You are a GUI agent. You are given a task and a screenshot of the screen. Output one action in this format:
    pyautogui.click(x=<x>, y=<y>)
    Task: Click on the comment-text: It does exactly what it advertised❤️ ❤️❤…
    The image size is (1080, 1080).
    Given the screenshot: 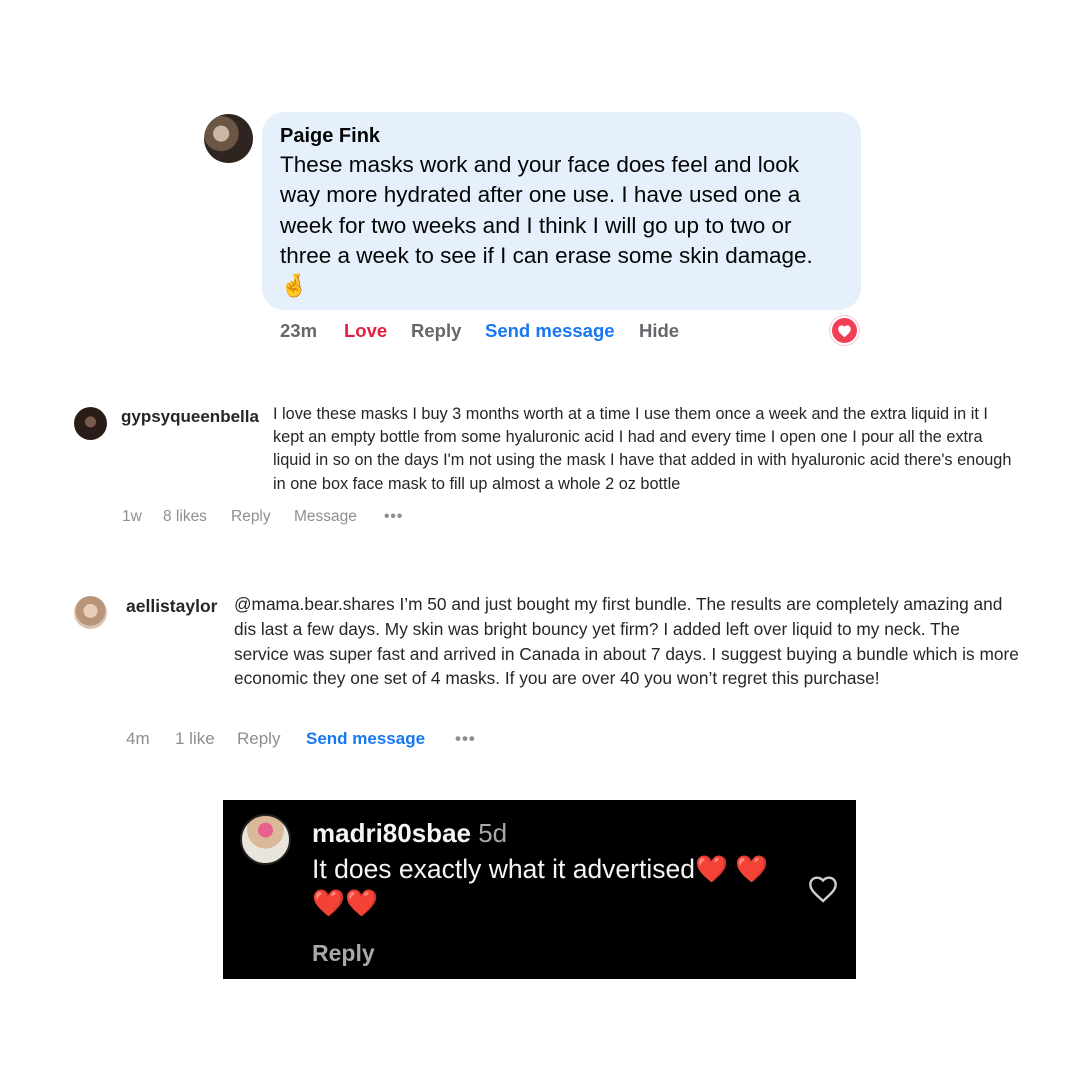 What is the action you would take?
    pyautogui.click(x=540, y=886)
    